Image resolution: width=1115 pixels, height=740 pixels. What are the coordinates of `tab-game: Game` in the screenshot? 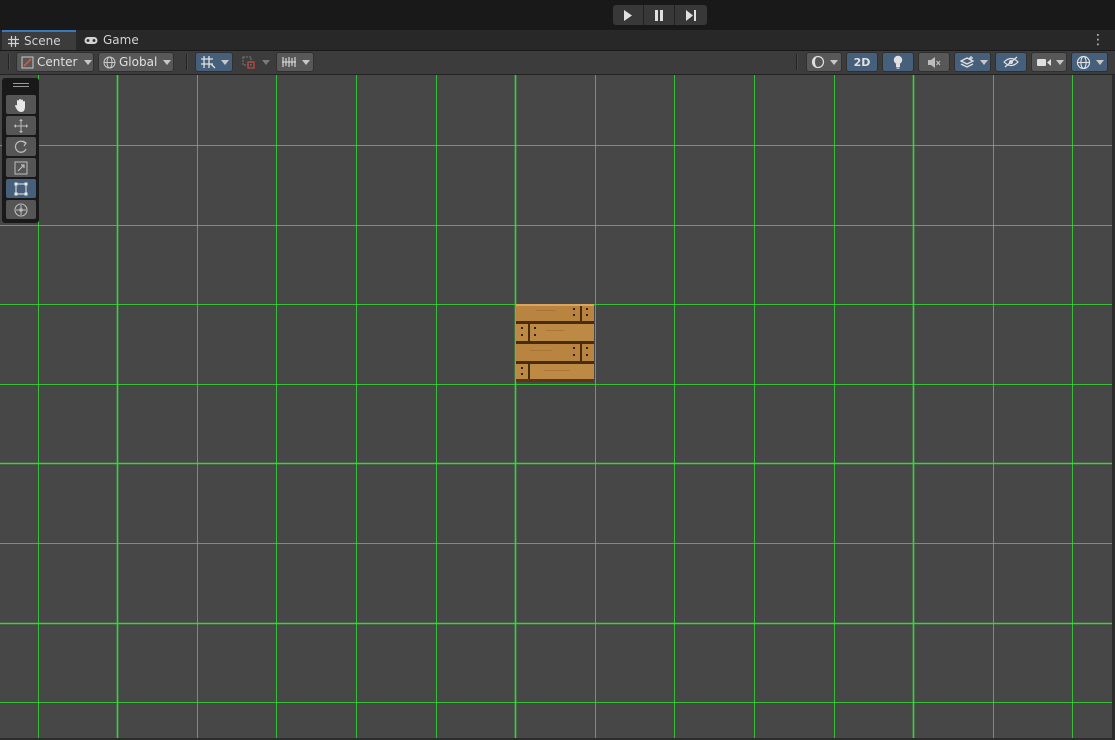 It's located at (114, 40).